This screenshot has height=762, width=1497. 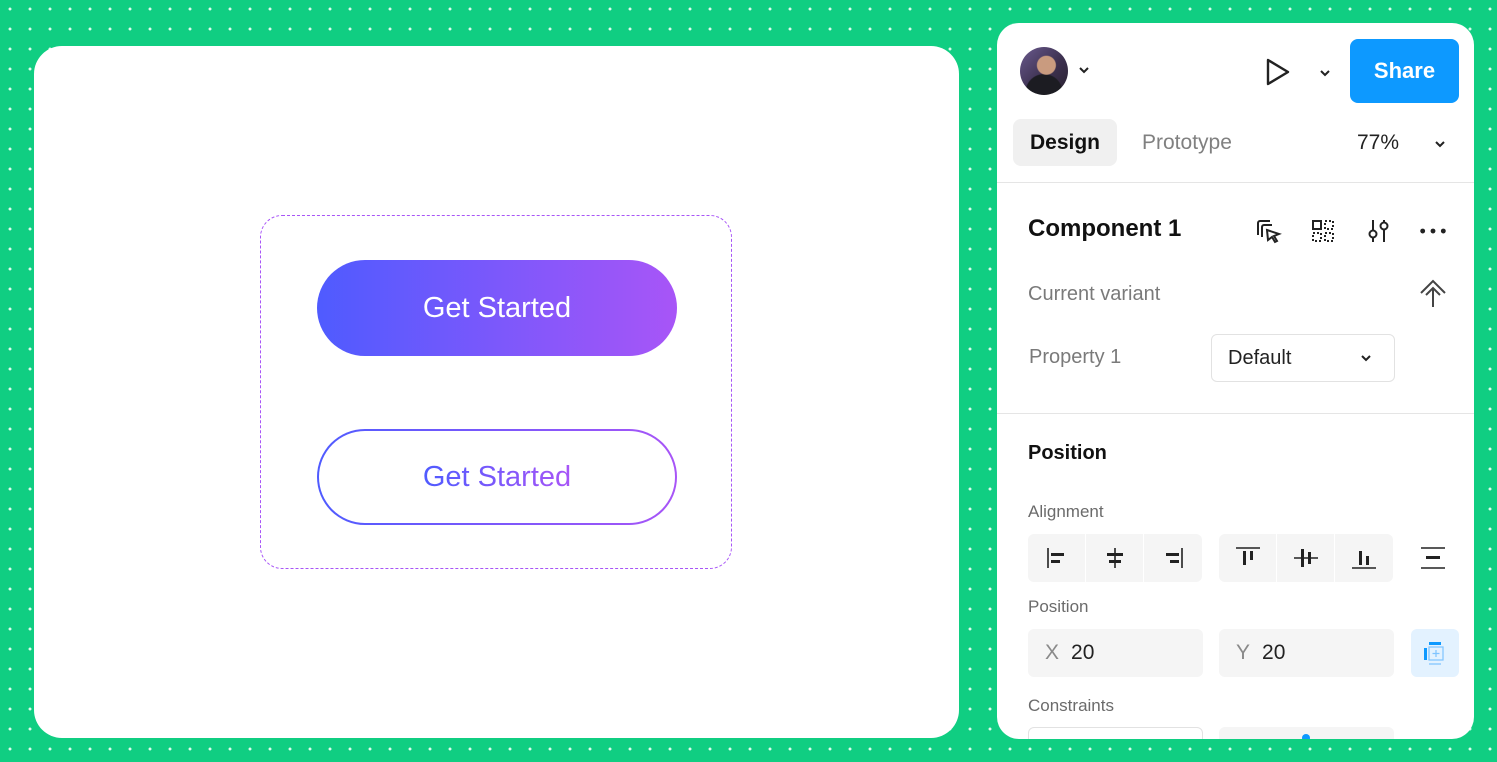 What do you see at coordinates (1306, 653) in the screenshot?
I see `y-position-field: Y 20` at bounding box center [1306, 653].